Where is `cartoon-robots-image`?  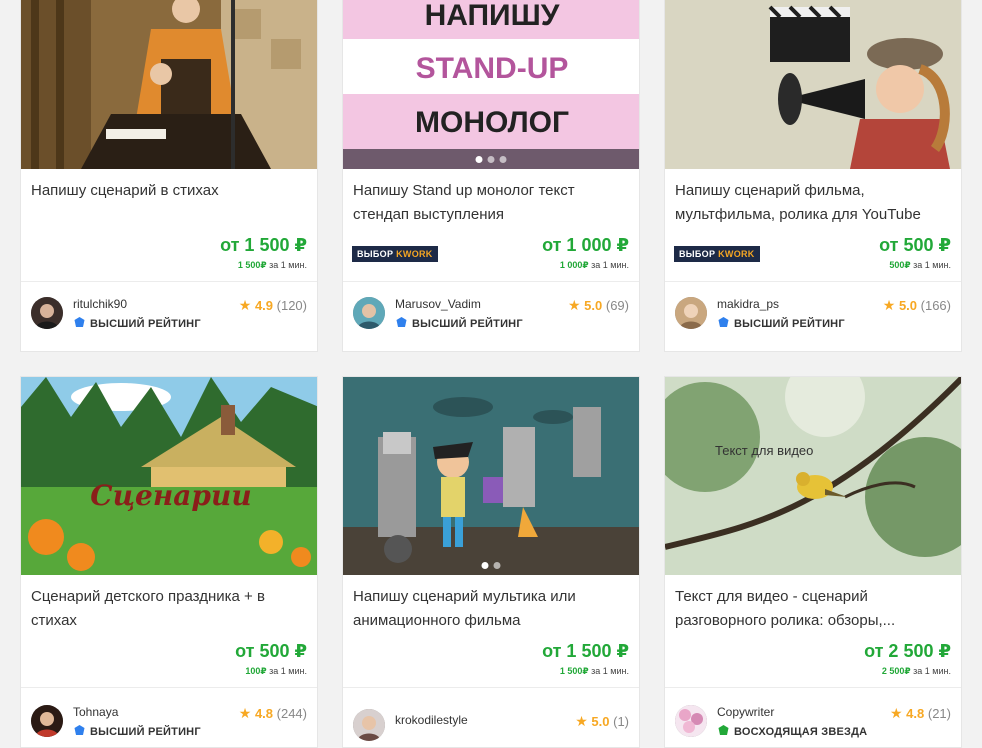
cartoon-robots-image is located at coordinates (491, 476).